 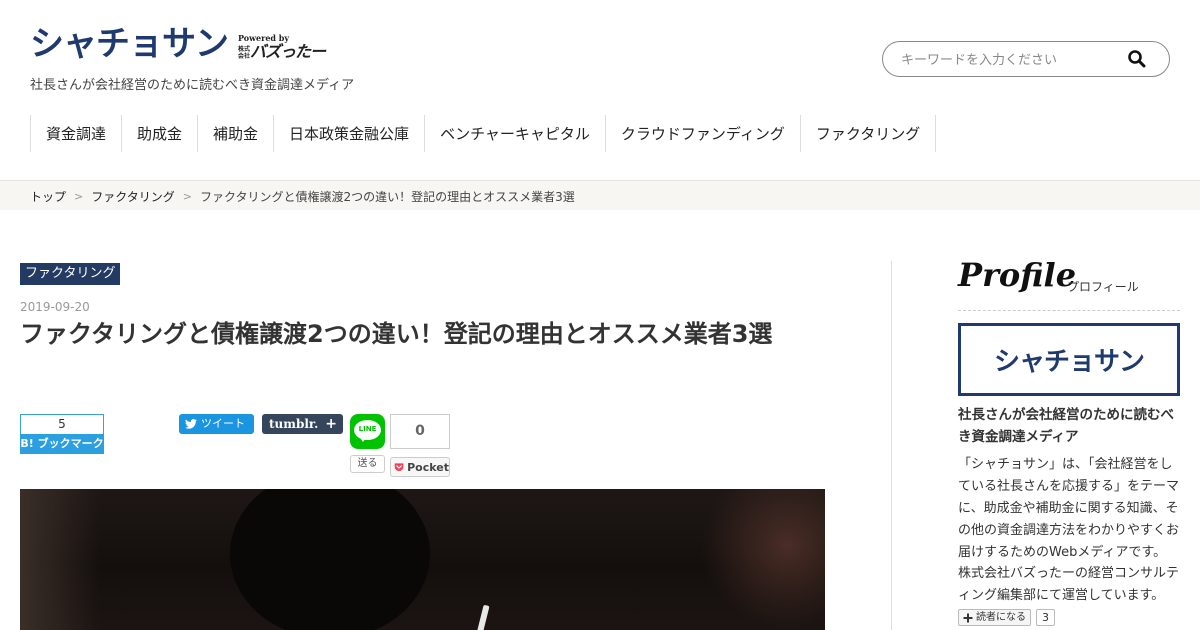 I want to click on profile-logo: シャチョサン, so click(x=1069, y=359).